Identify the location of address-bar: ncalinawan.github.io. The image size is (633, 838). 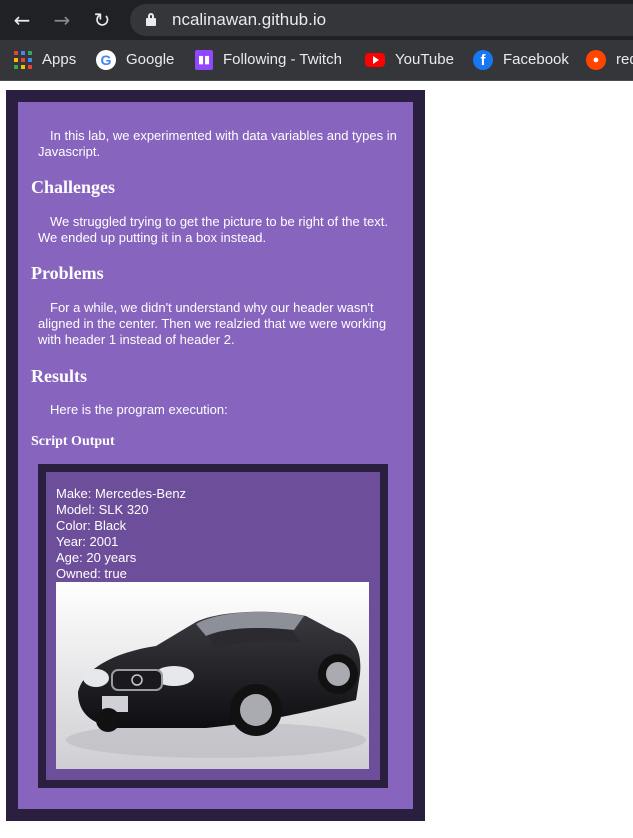
(381, 20).